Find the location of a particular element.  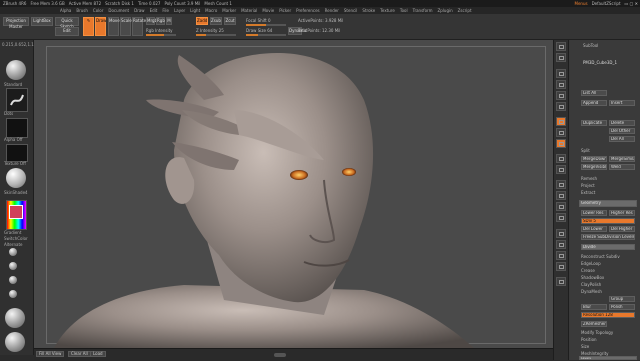

scale-mode-button: Scale is located at coordinates (126, 26).